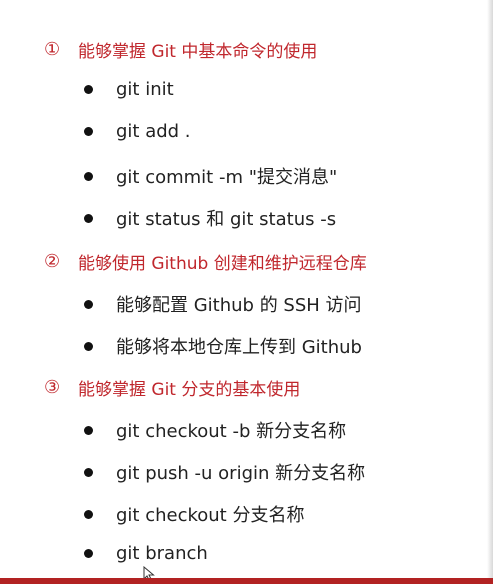 The image size is (493, 584). Describe the element at coordinates (52, 387) in the screenshot. I see `section-number-3: ③` at that location.